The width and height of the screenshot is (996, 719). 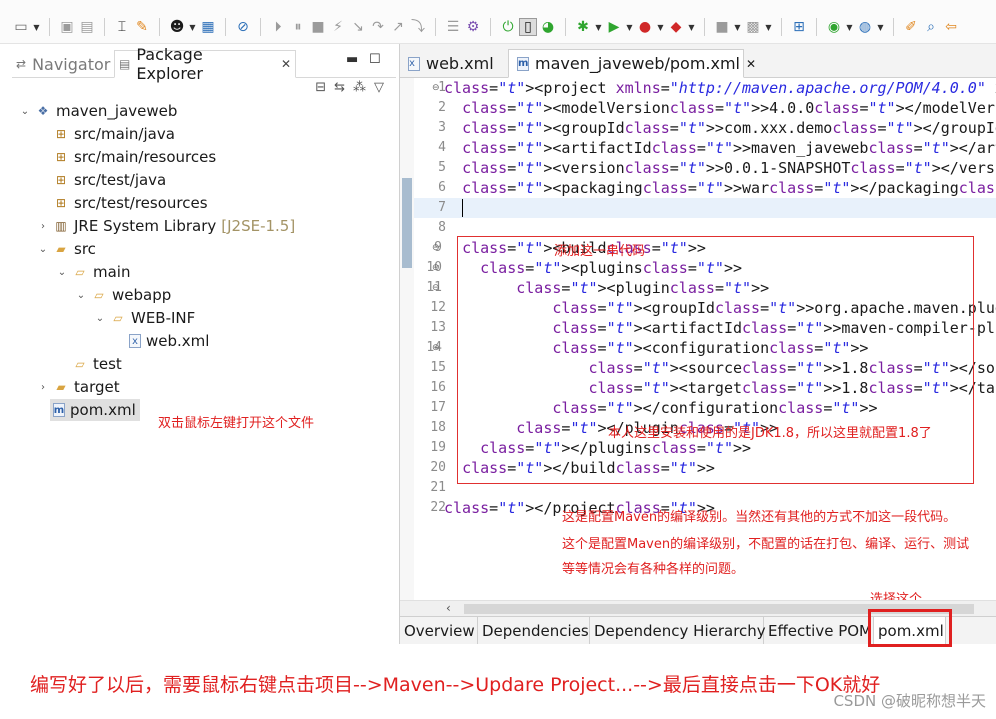 I want to click on profile-icon: ☻, so click(x=177, y=27).